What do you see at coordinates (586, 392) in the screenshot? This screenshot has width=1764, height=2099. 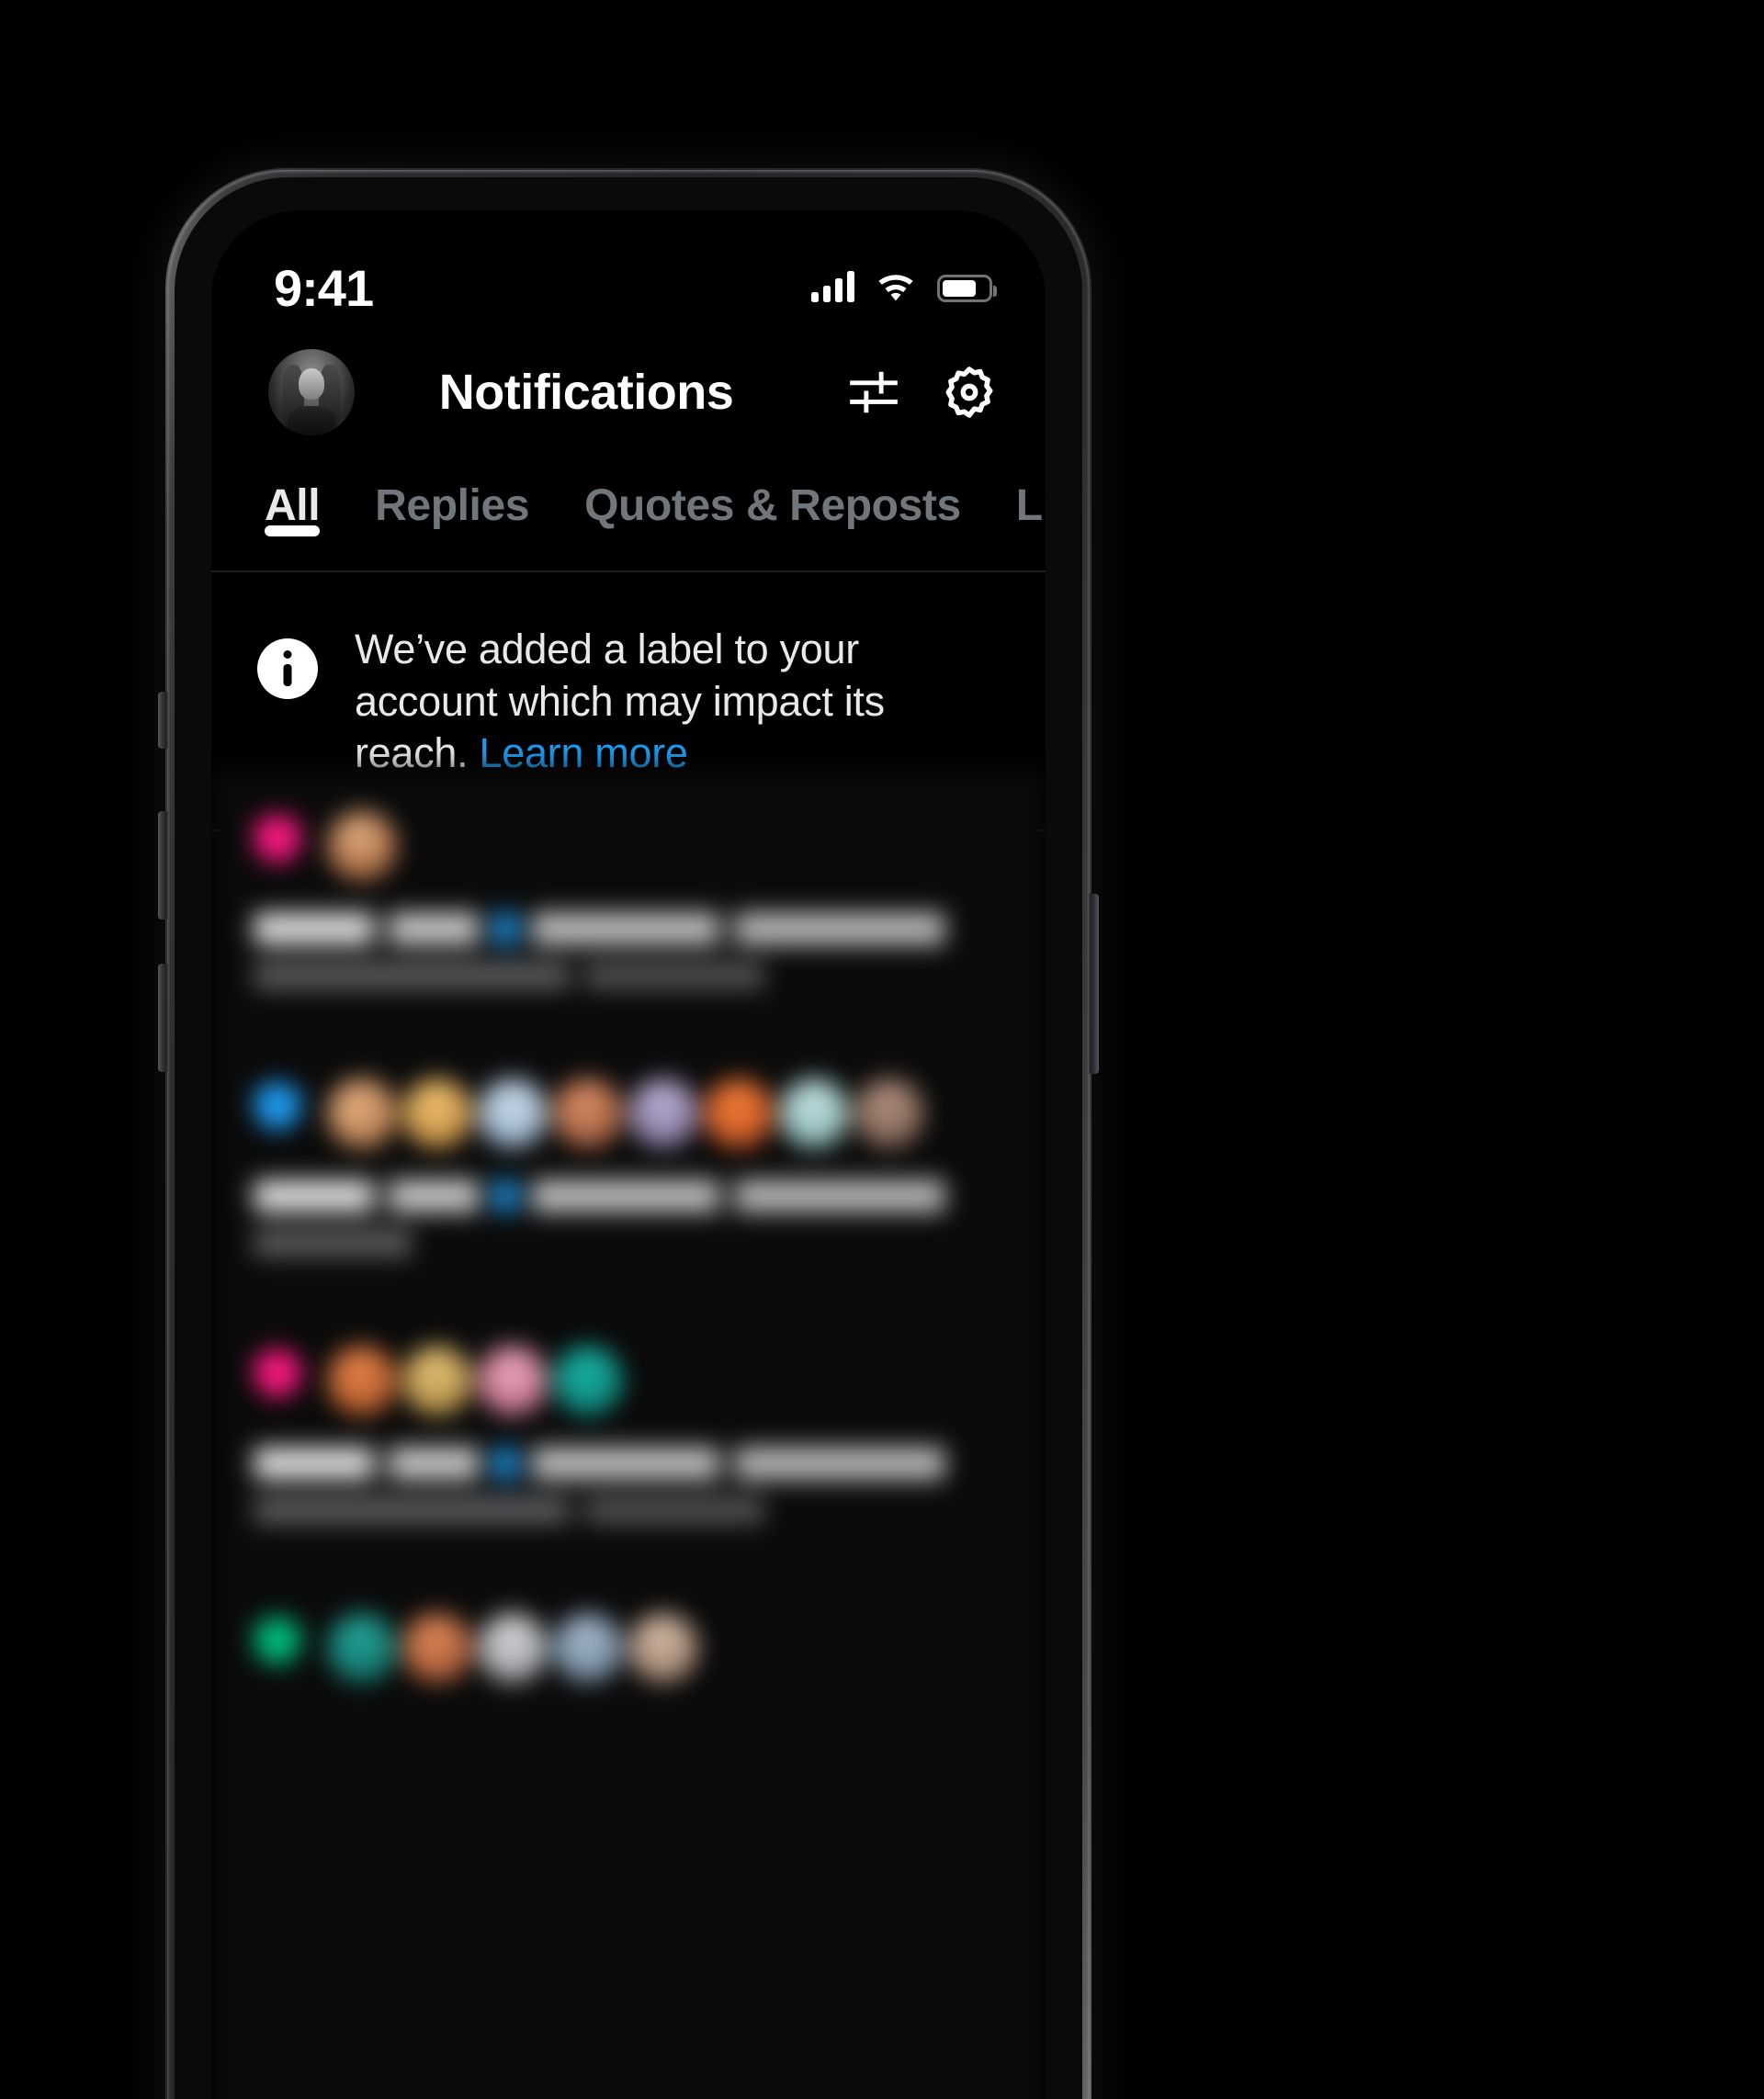 I see `page-title: Notifications` at bounding box center [586, 392].